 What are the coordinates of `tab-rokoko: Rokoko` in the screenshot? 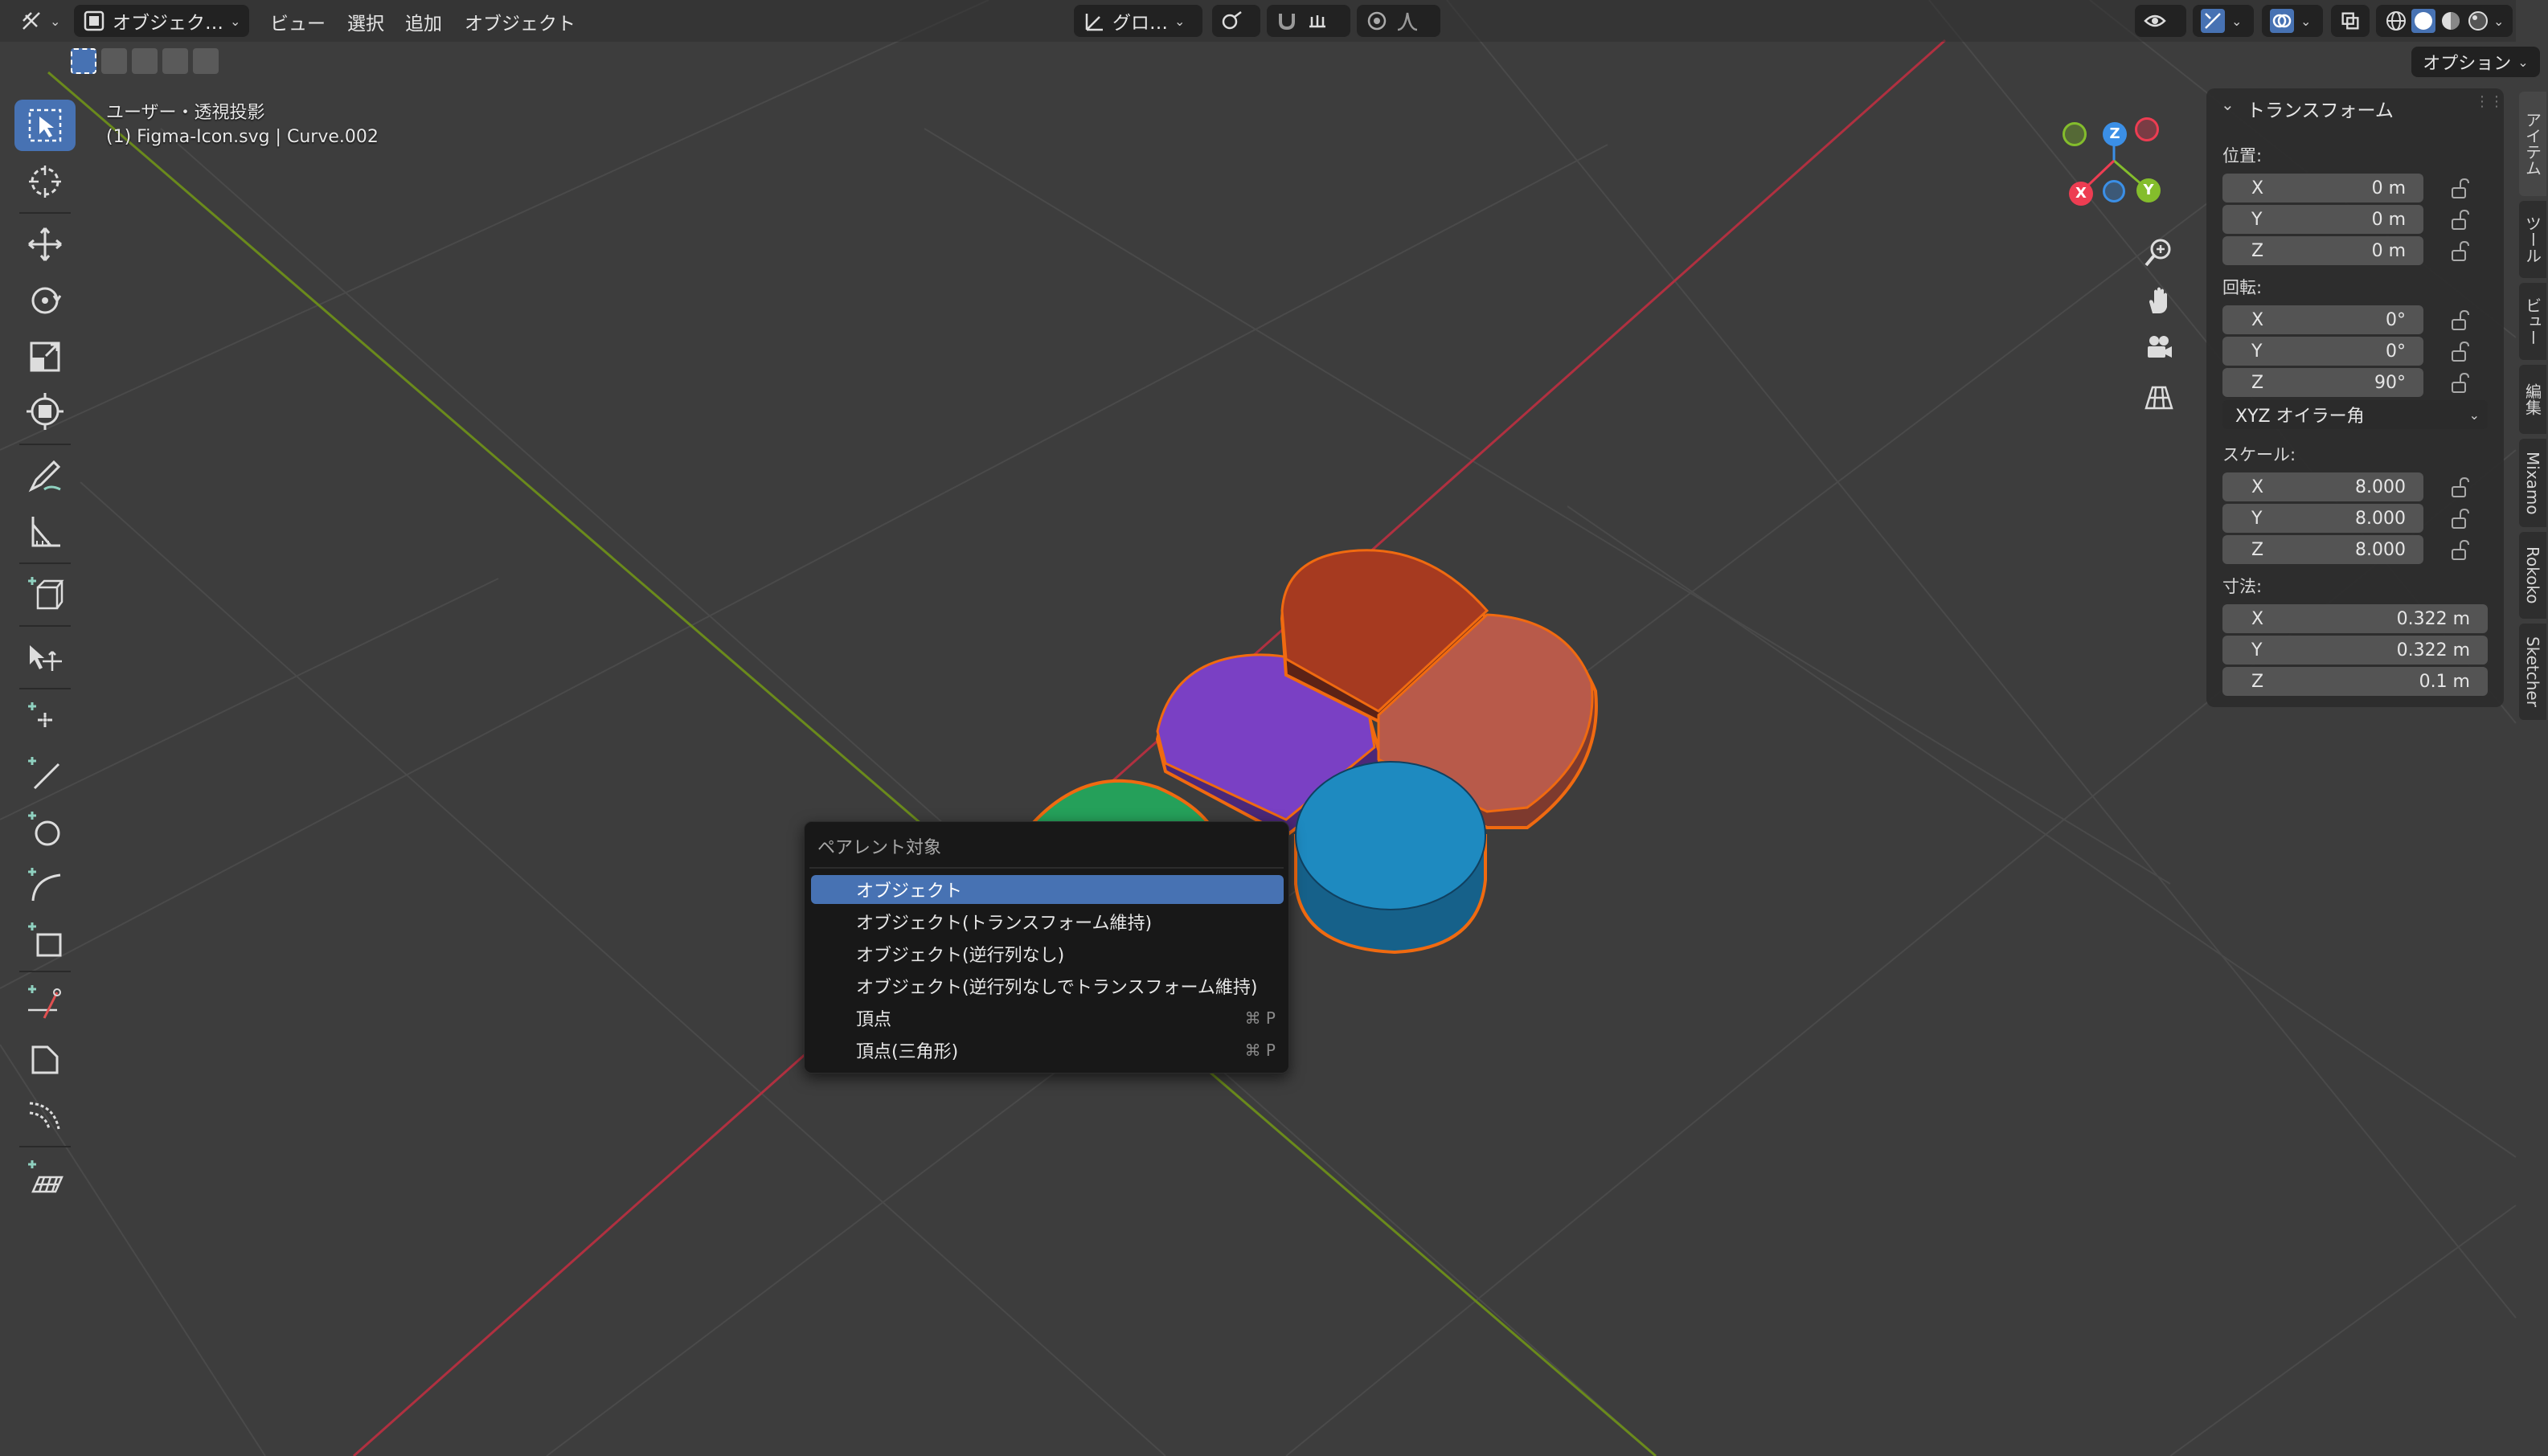 It's located at (2532, 575).